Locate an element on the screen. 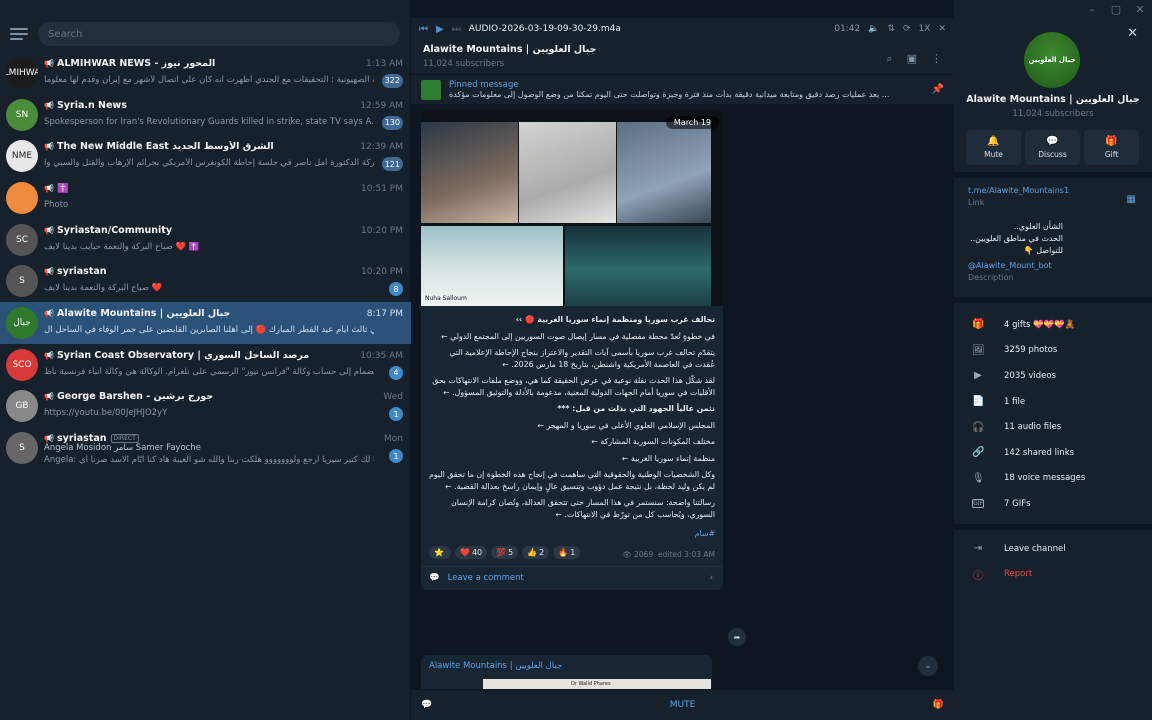 This screenshot has height=720, width=1152. reaction-chip: ⭐ is located at coordinates (440, 552).